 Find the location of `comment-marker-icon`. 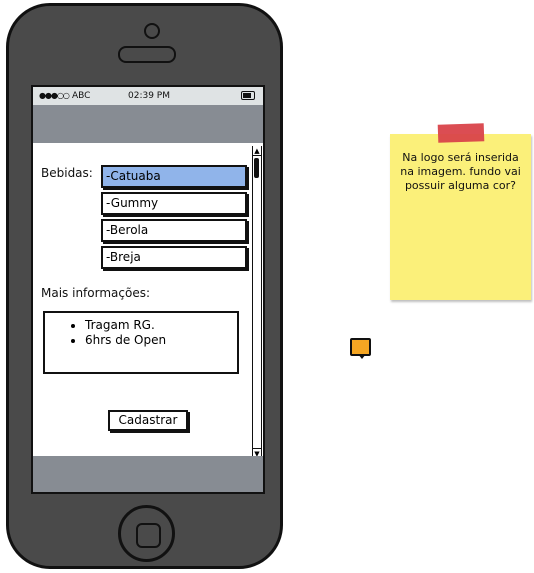

comment-marker-icon is located at coordinates (360, 348).